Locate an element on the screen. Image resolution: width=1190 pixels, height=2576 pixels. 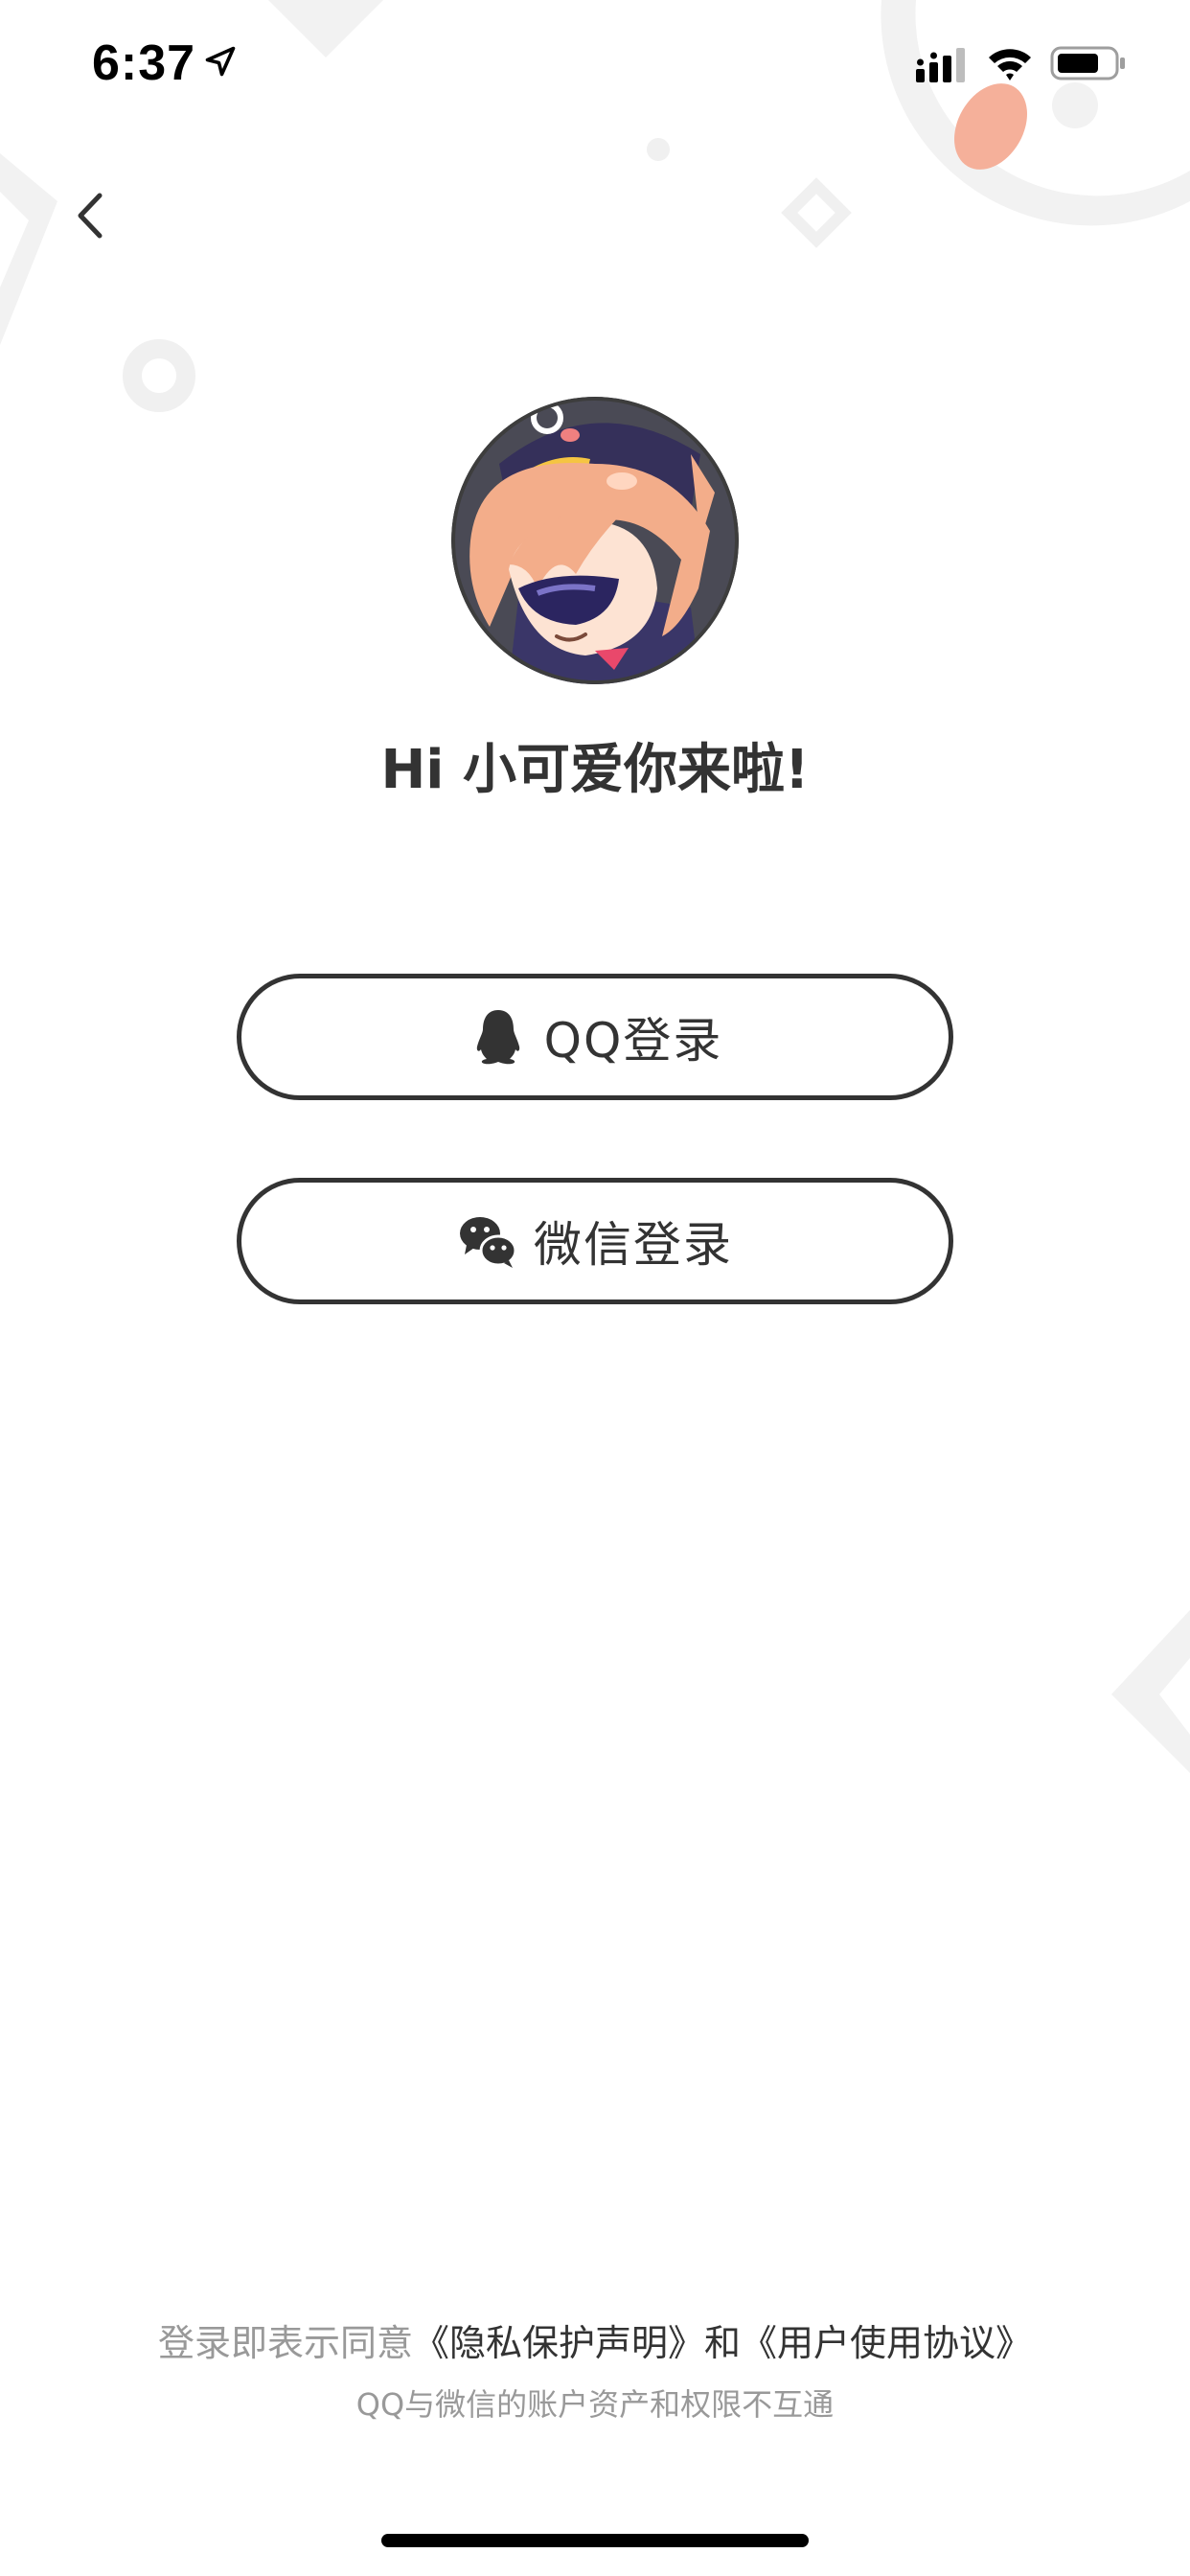
greeting-text: Hi 小可爱你来啦! is located at coordinates (595, 770).